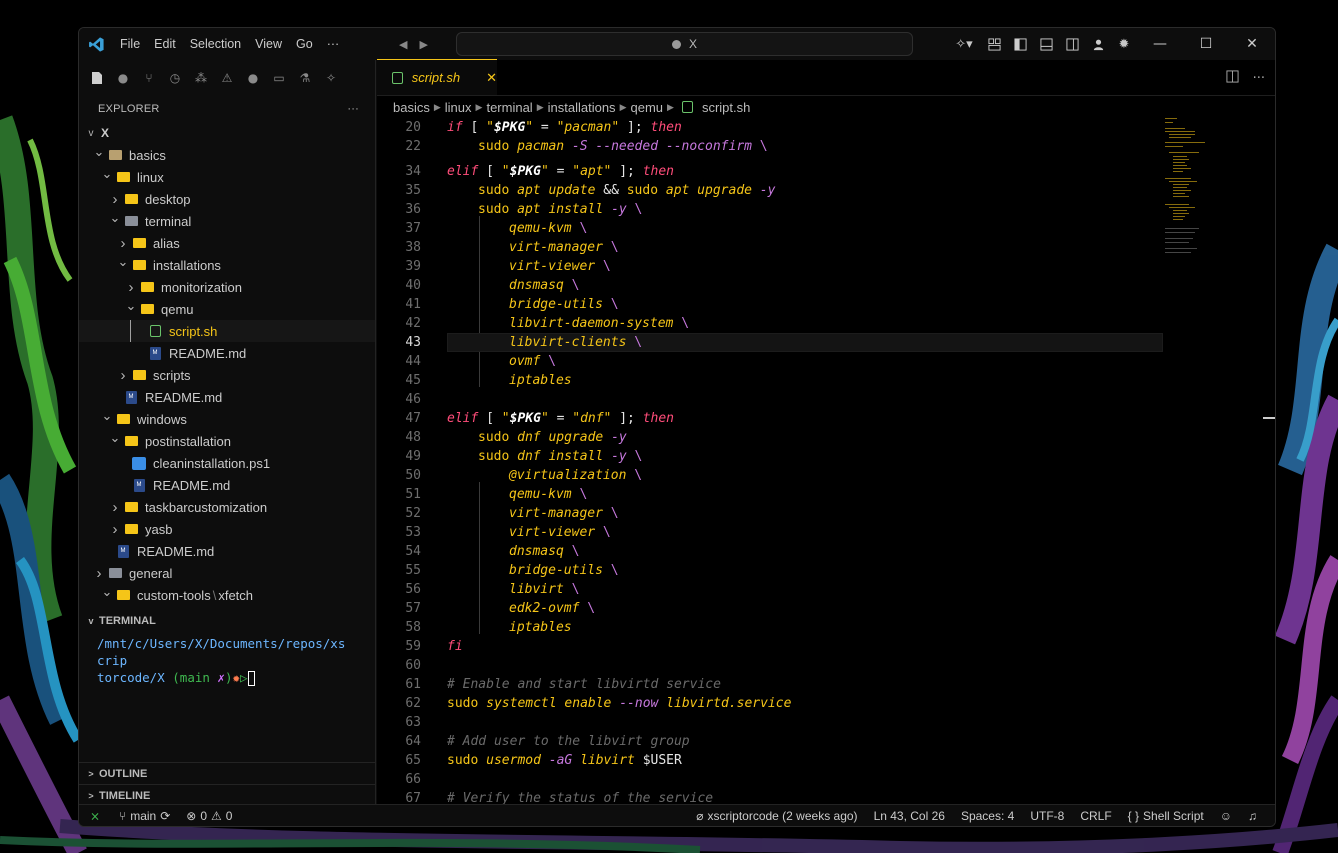  I want to click on tree-item: › desktop, so click(227, 199).